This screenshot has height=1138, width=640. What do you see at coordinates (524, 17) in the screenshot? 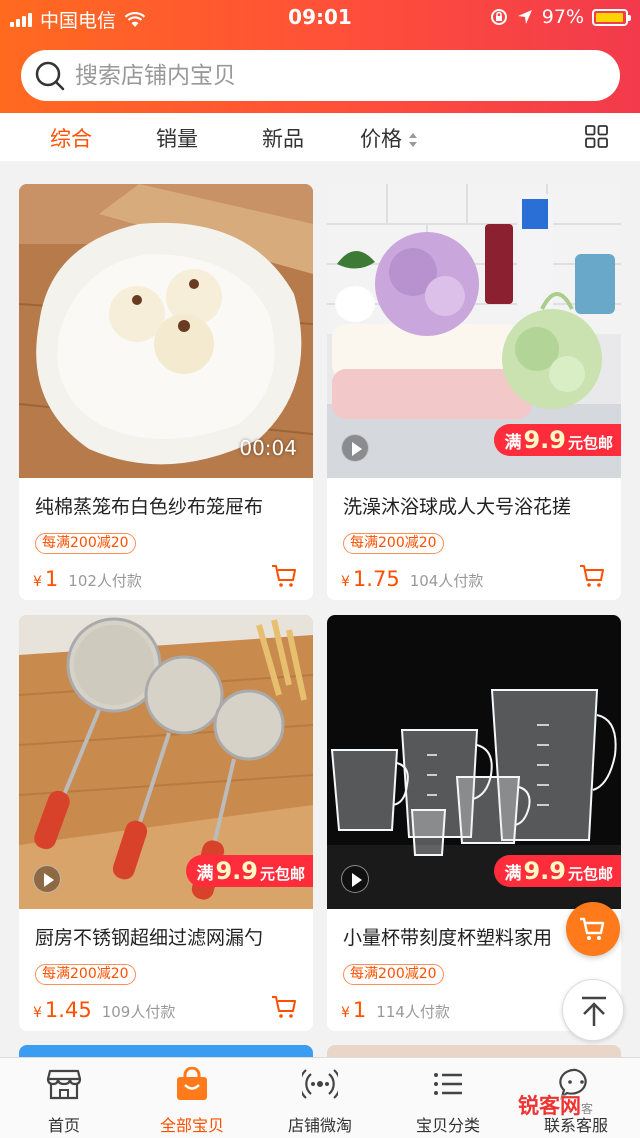
I see `location-arrow-icon` at bounding box center [524, 17].